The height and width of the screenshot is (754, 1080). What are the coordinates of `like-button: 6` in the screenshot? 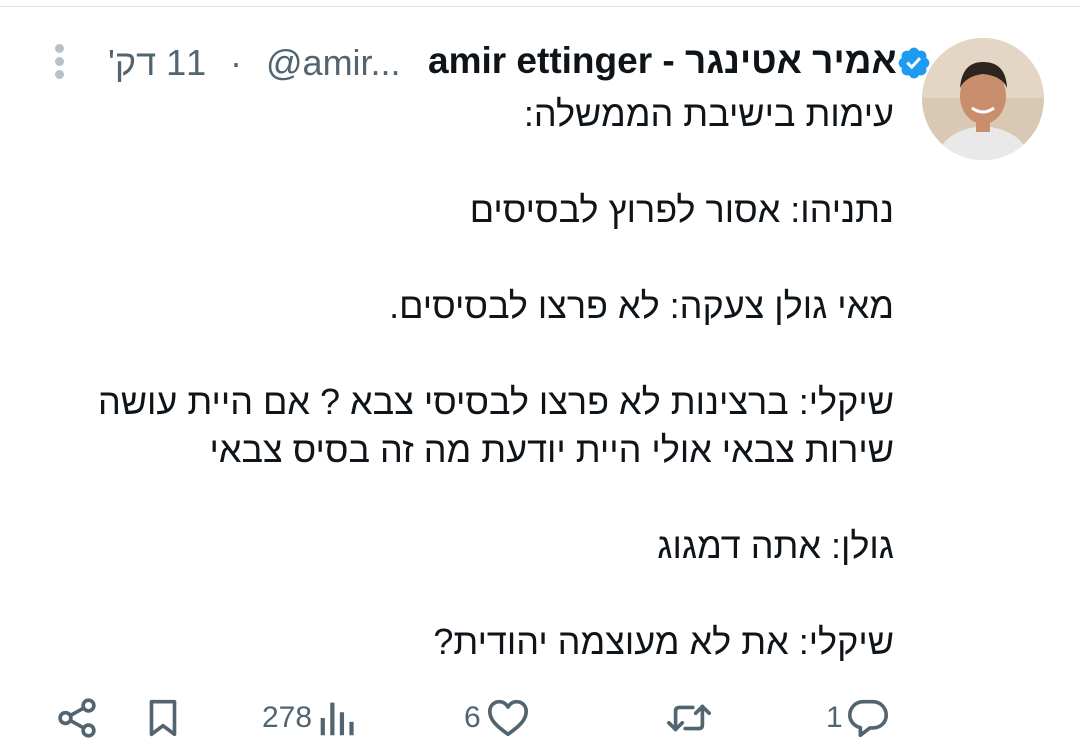 It's located at (497, 718).